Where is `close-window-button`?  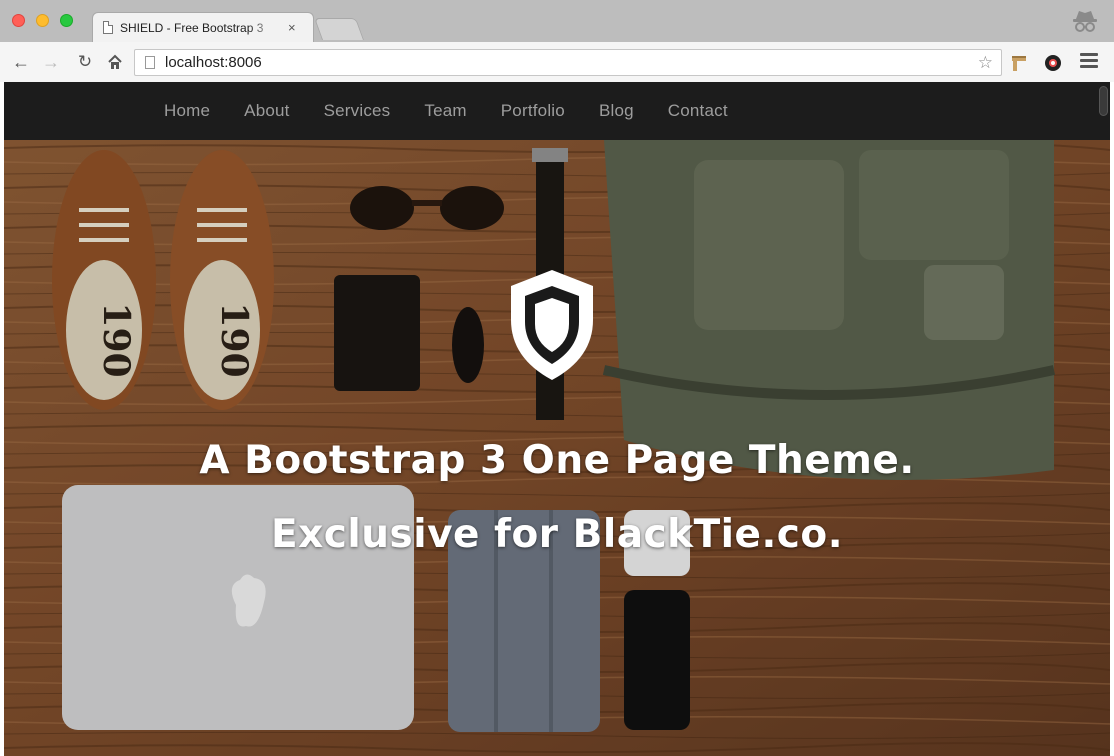
close-window-button is located at coordinates (18, 20).